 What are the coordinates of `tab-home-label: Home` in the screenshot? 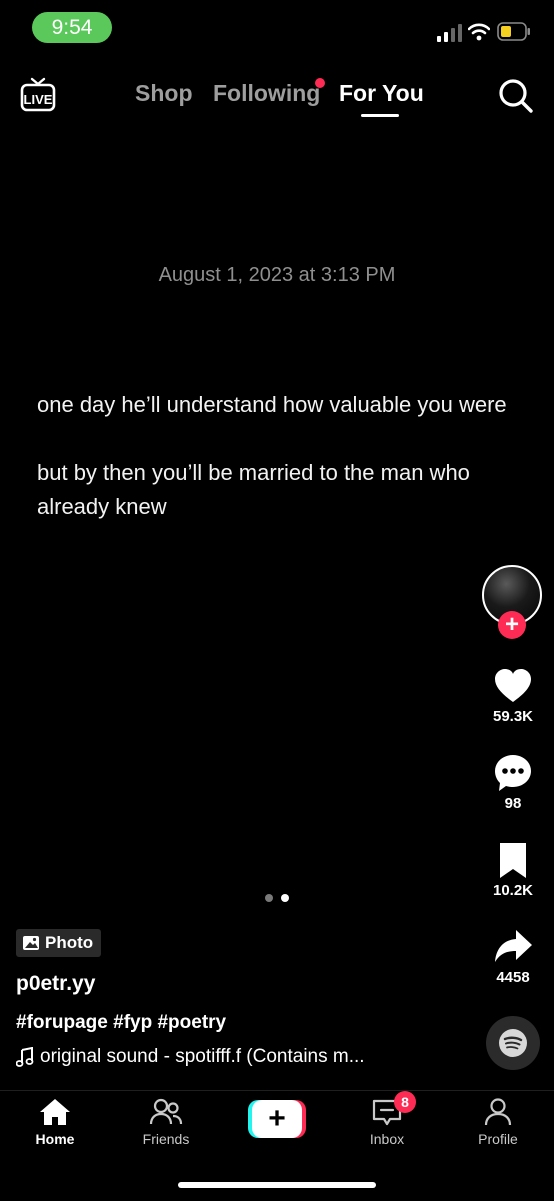 It's located at (55, 1139).